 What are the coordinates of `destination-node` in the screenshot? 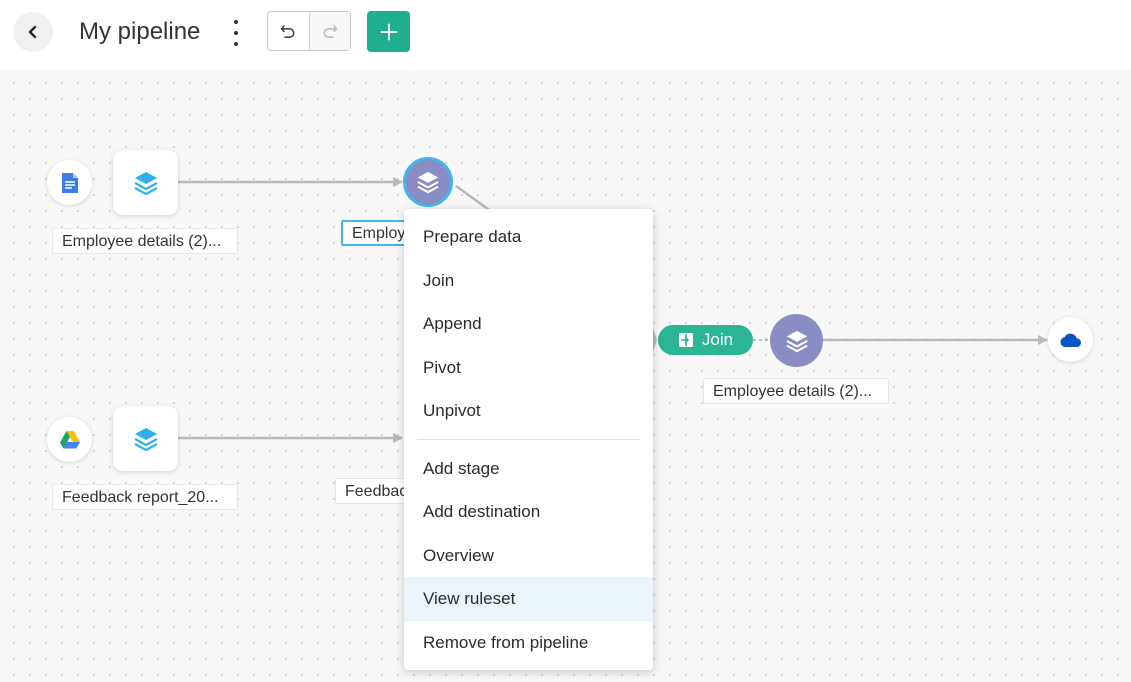 It's located at (1070, 339).